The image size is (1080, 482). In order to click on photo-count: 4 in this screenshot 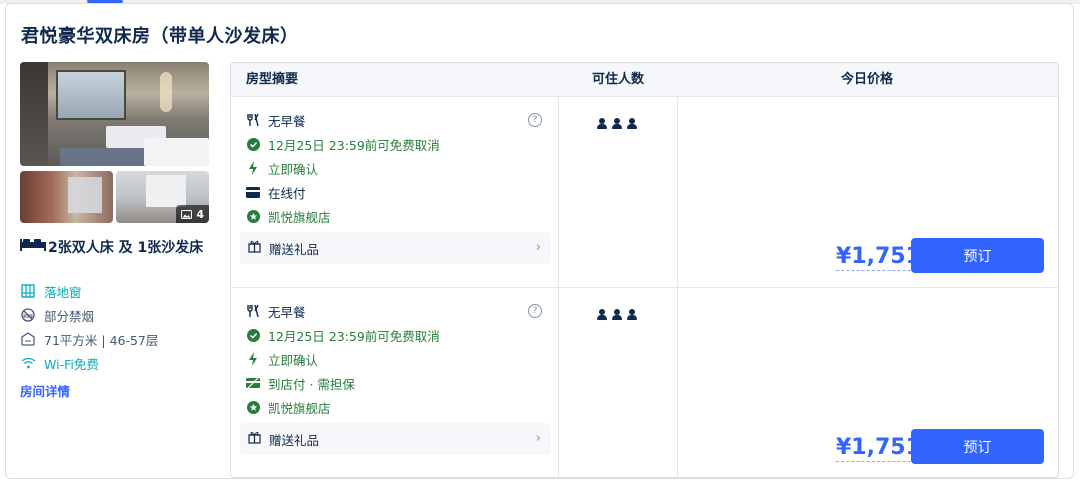, I will do `click(200, 214)`.